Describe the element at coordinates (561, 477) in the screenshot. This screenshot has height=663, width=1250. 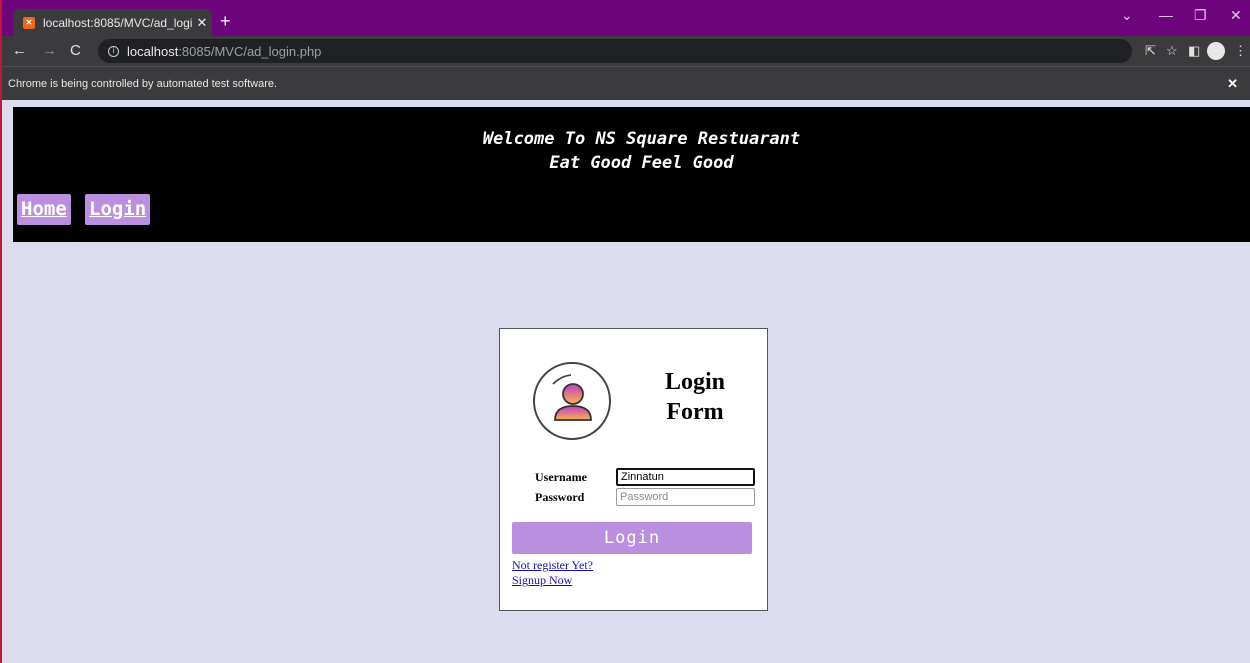
I see `username-label: Username` at that location.